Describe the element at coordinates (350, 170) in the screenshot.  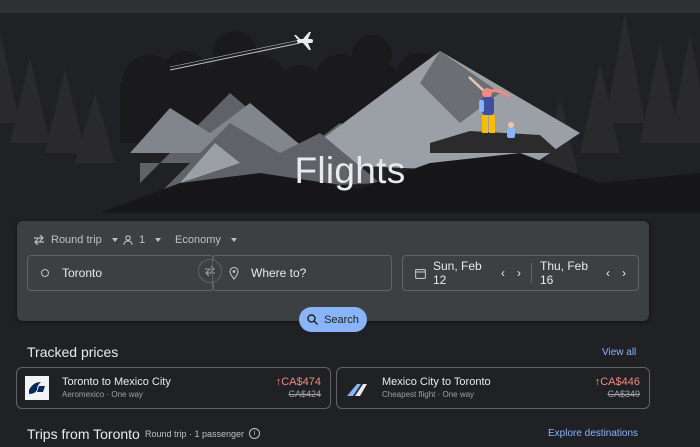
I see `page-title: Flights` at that location.